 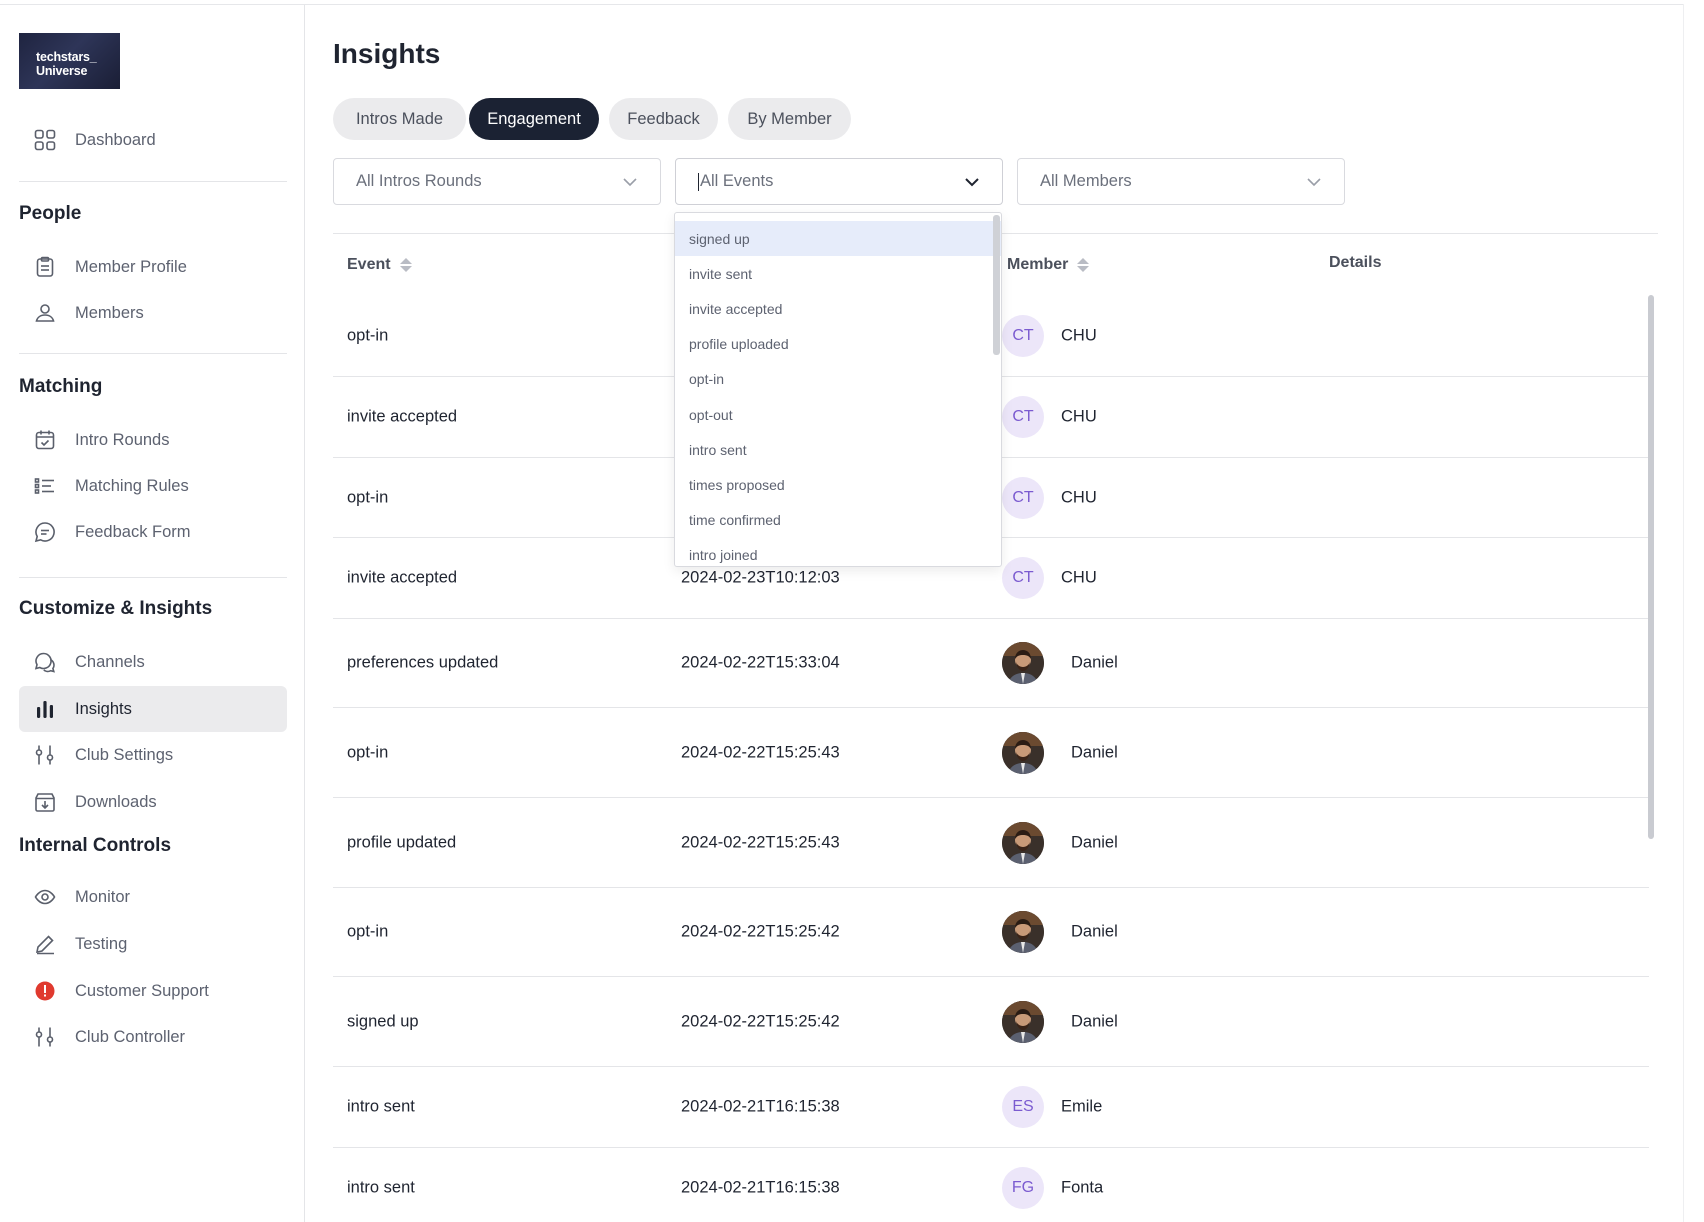 What do you see at coordinates (45, 440) in the screenshot?
I see `calendar-check-icon` at bounding box center [45, 440].